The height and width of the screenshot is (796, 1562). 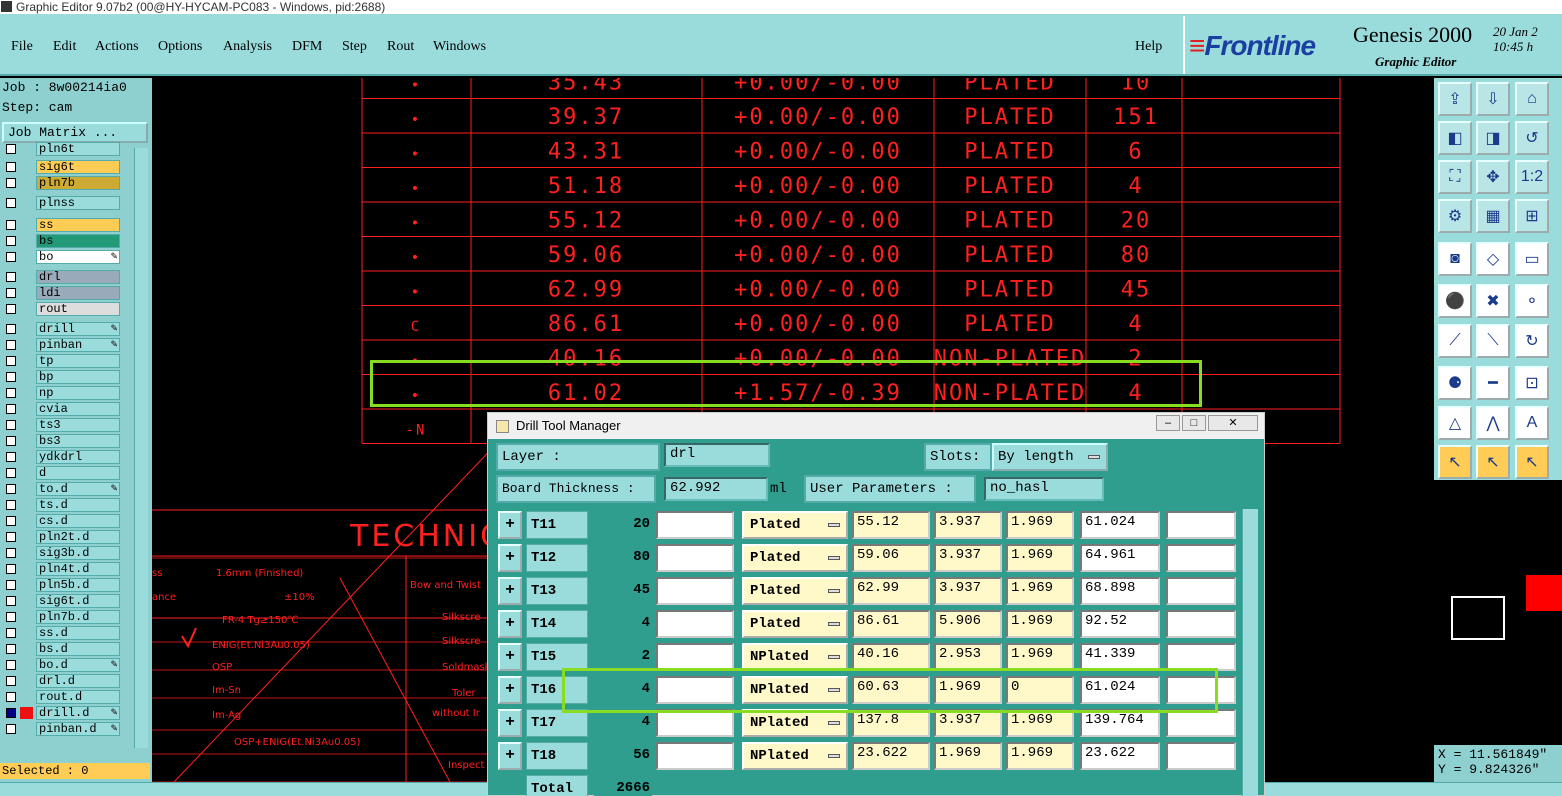 What do you see at coordinates (78, 729) in the screenshot?
I see `layer-name: pinban.d` at bounding box center [78, 729].